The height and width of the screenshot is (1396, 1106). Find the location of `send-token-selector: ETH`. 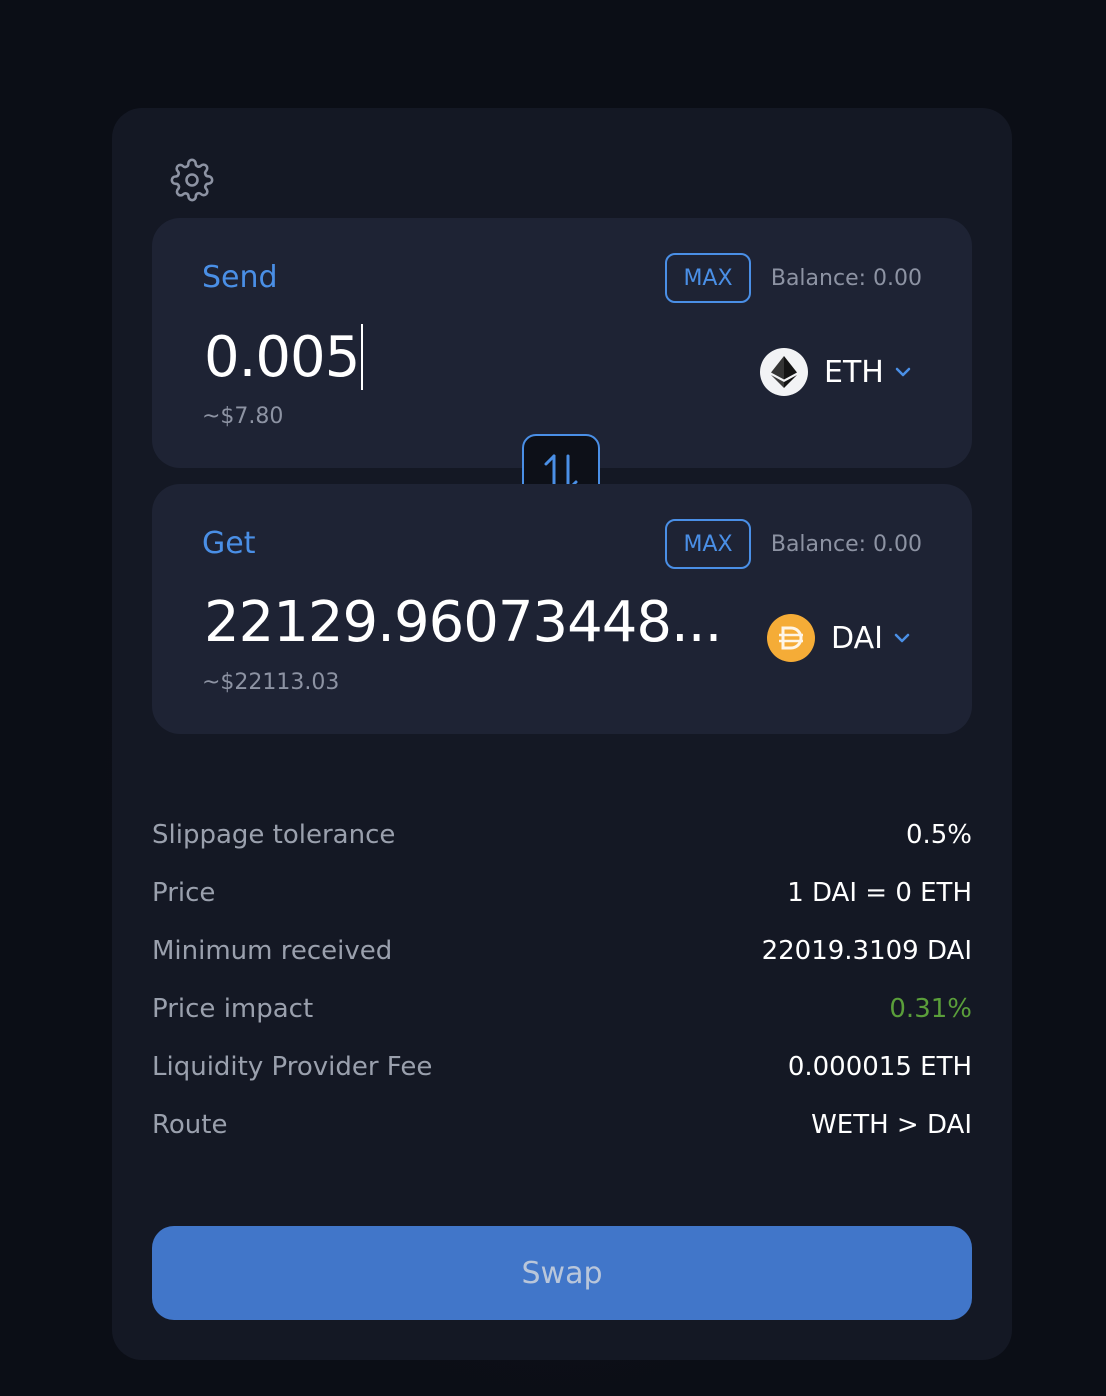

send-token-selector: ETH is located at coordinates (836, 372).